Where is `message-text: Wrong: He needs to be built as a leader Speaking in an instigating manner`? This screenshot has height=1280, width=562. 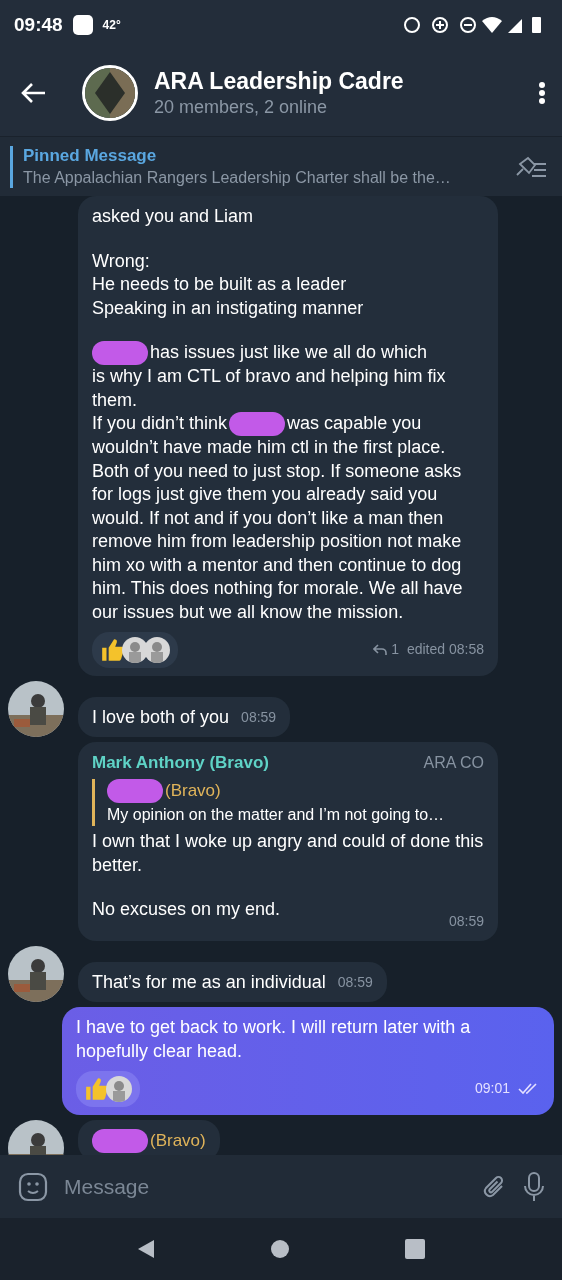 message-text: Wrong: He needs to be built as a leader Speaking in an instigating manner is located at coordinates (228, 284).